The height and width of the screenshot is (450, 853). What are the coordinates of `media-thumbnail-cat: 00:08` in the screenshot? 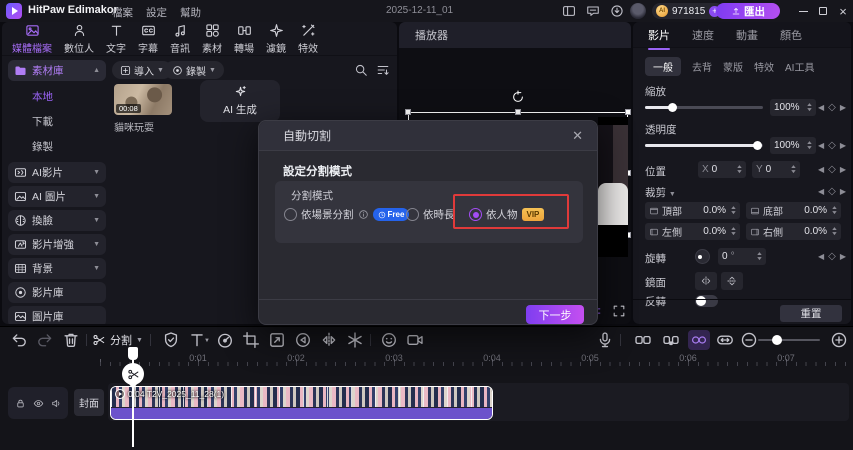 It's located at (143, 99).